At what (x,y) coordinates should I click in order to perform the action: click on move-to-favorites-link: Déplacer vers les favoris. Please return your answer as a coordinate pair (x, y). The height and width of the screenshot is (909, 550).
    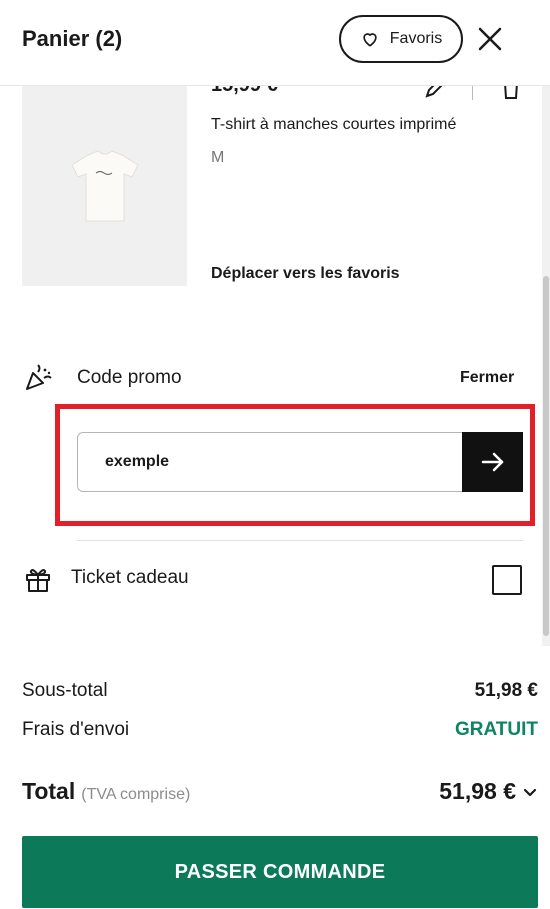
    Looking at the image, I should click on (305, 274).